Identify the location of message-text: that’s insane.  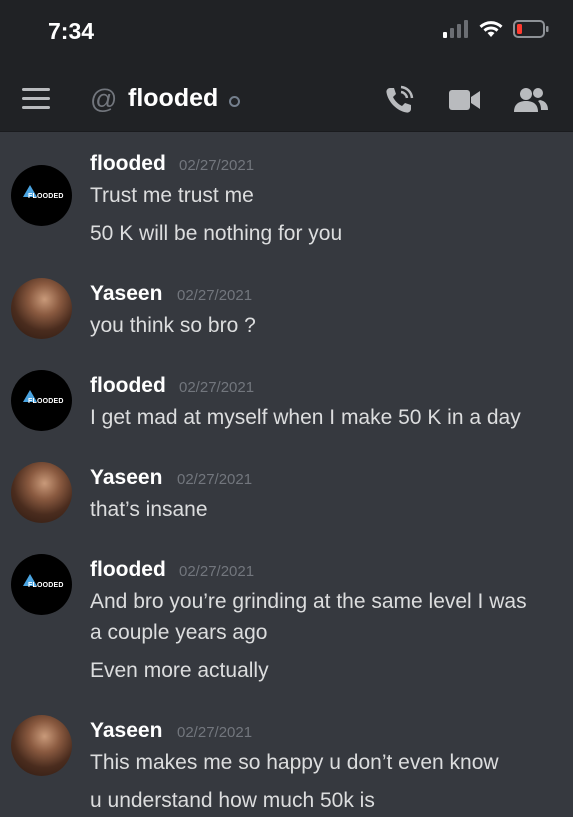
(149, 509).